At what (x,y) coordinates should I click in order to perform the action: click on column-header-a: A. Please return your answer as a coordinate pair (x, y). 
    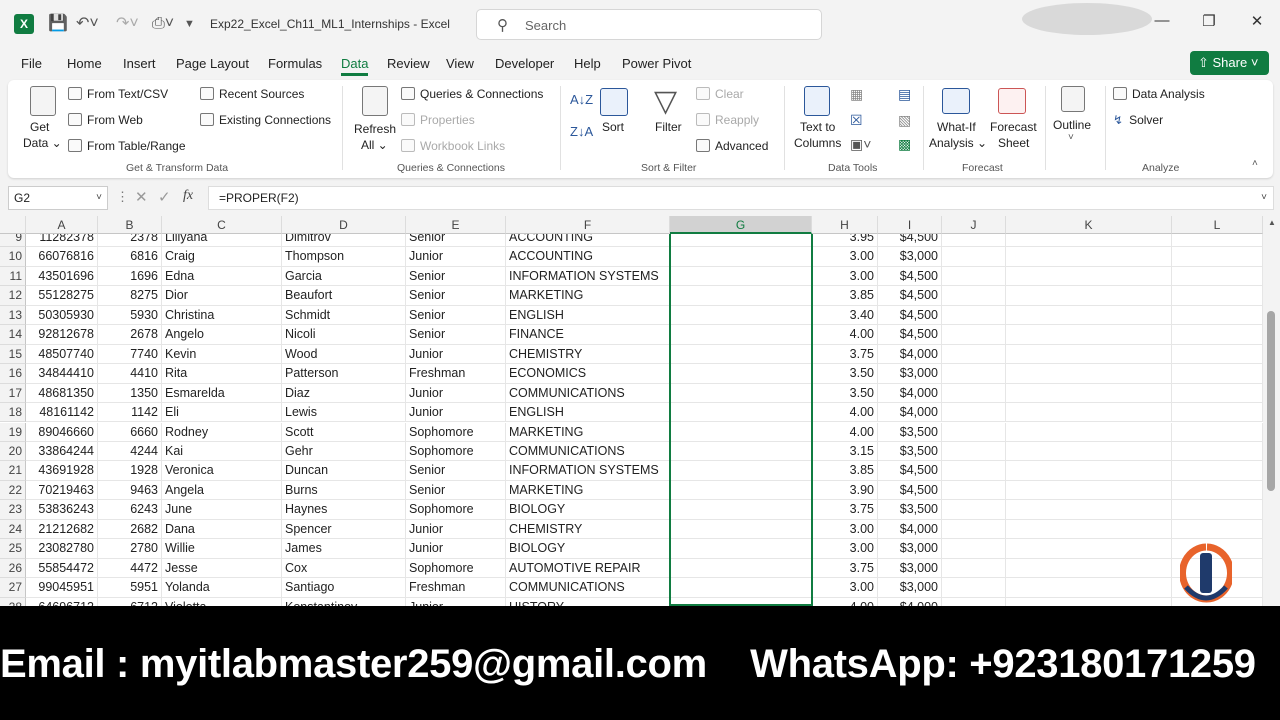
    Looking at the image, I should click on (62, 225).